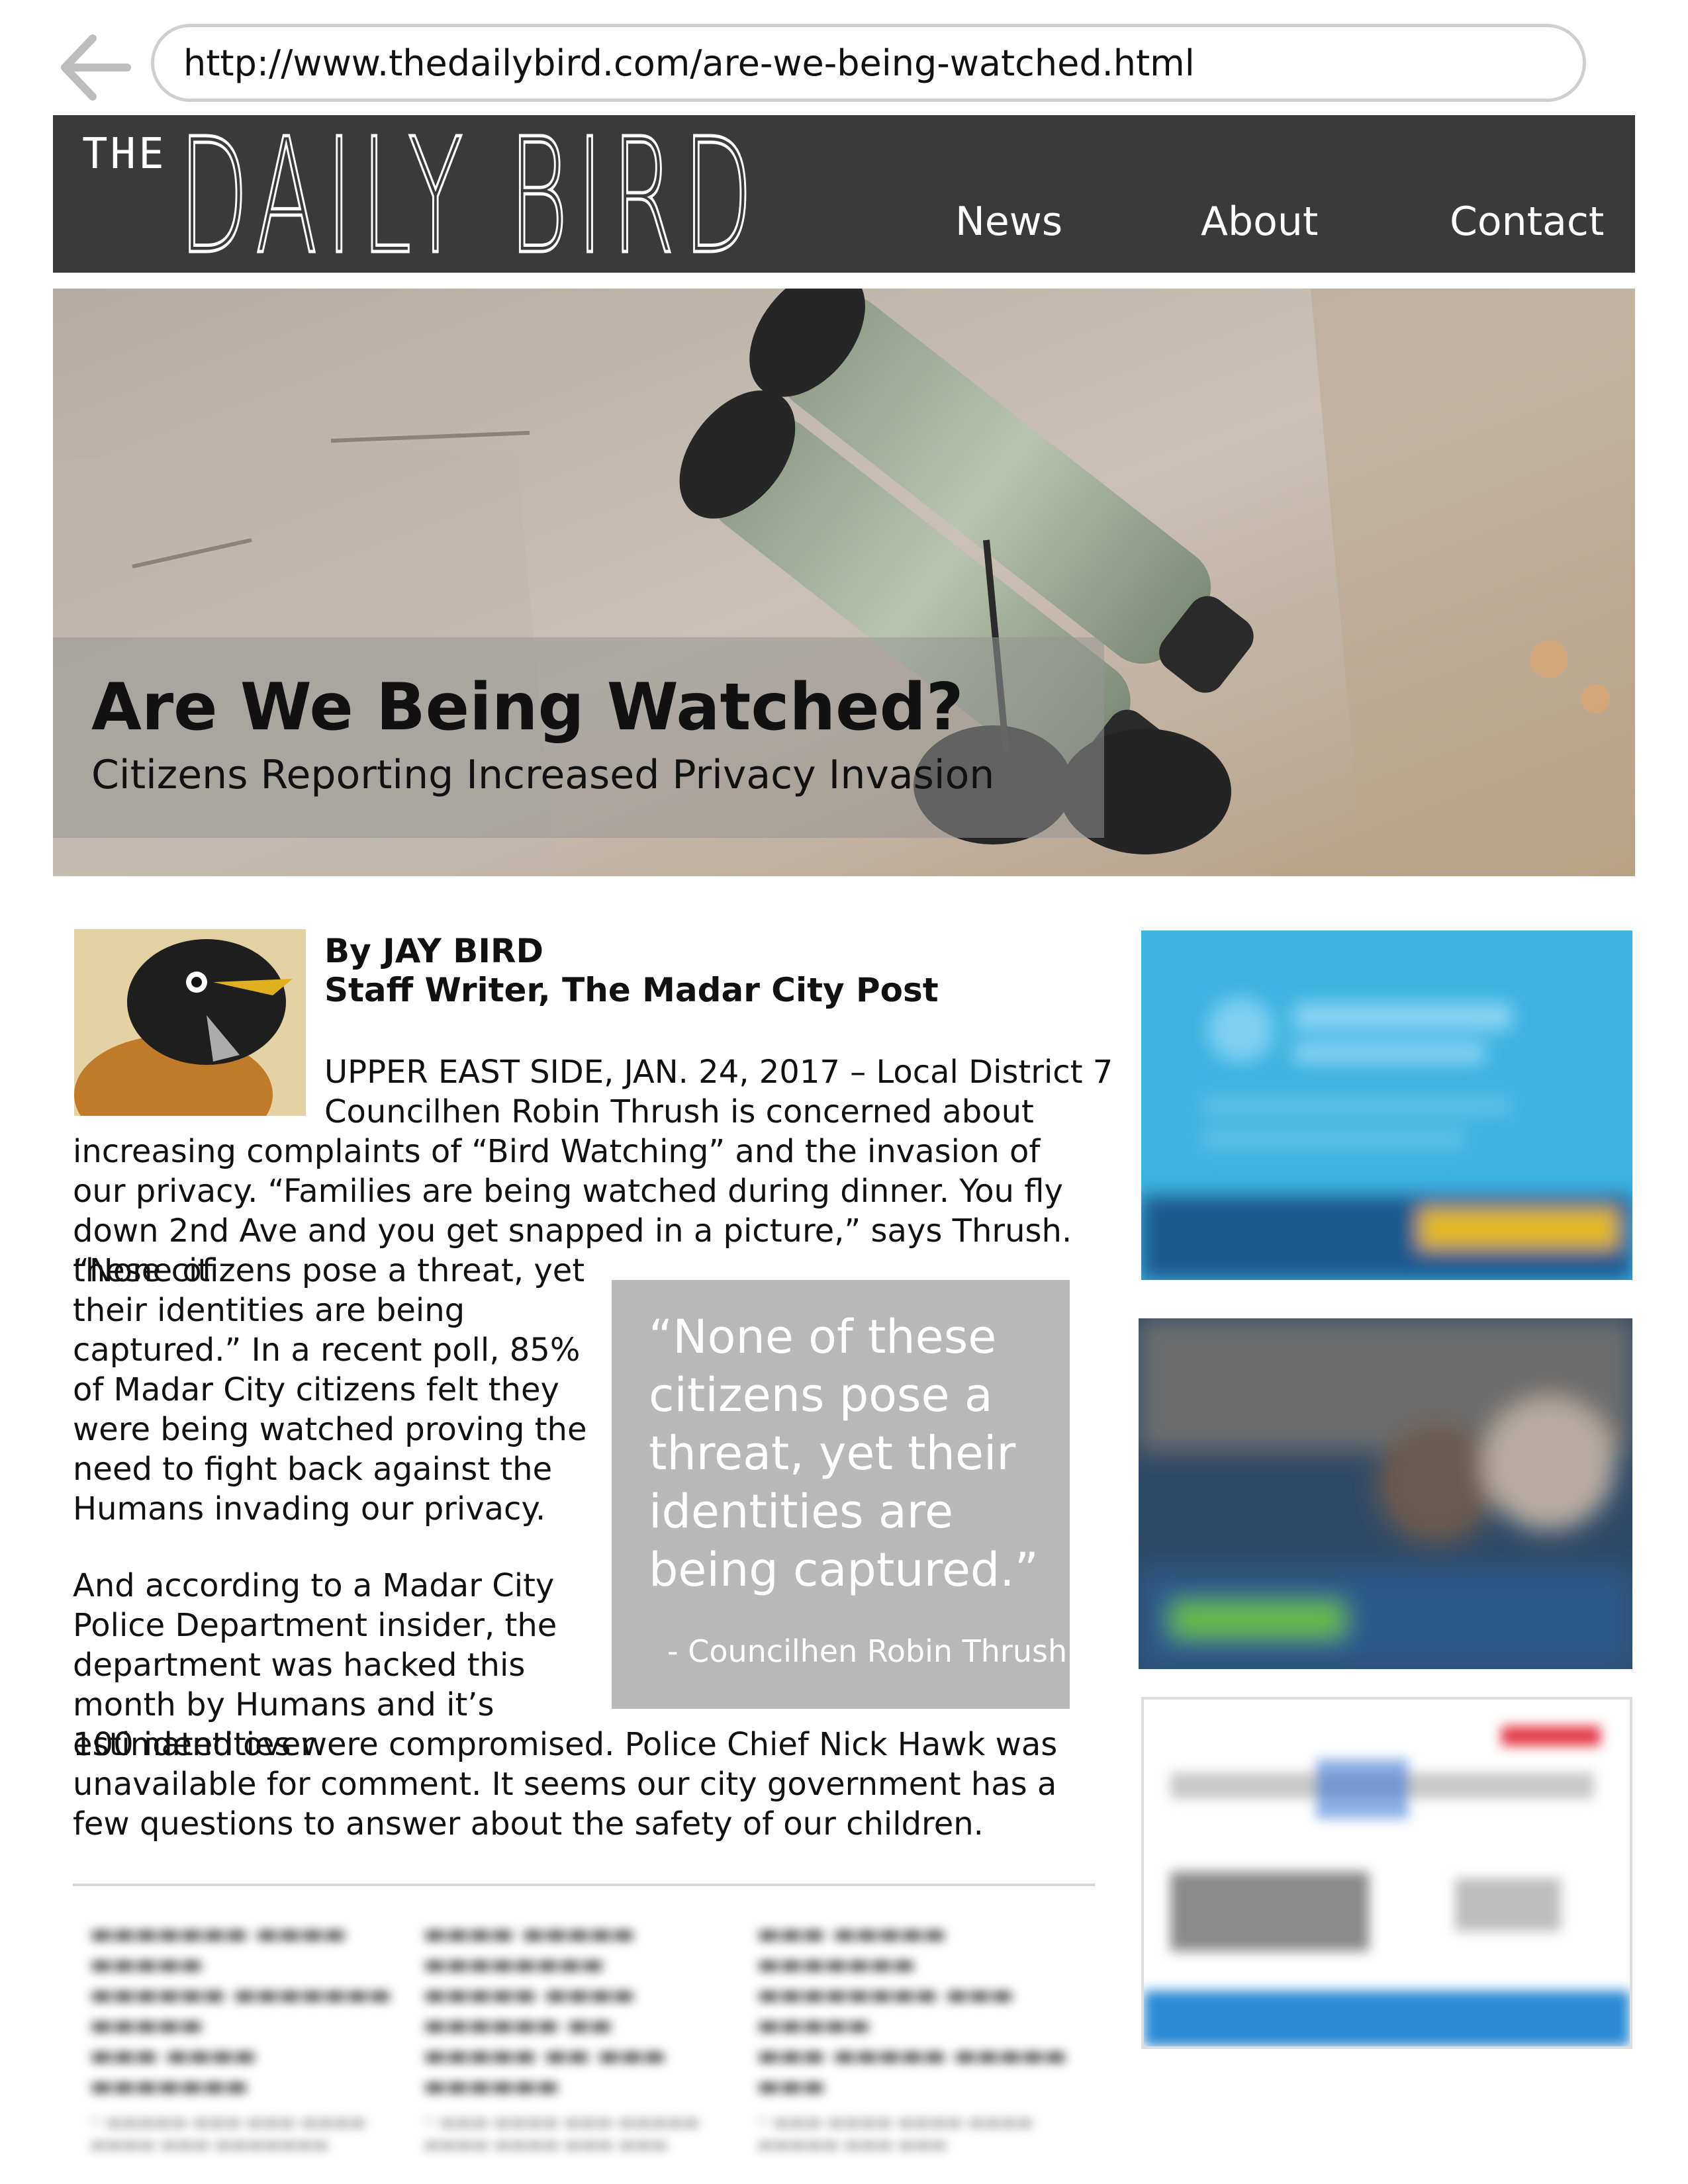 This screenshot has width=1688, height=2184. I want to click on arrow-left-icon, so click(96, 67).